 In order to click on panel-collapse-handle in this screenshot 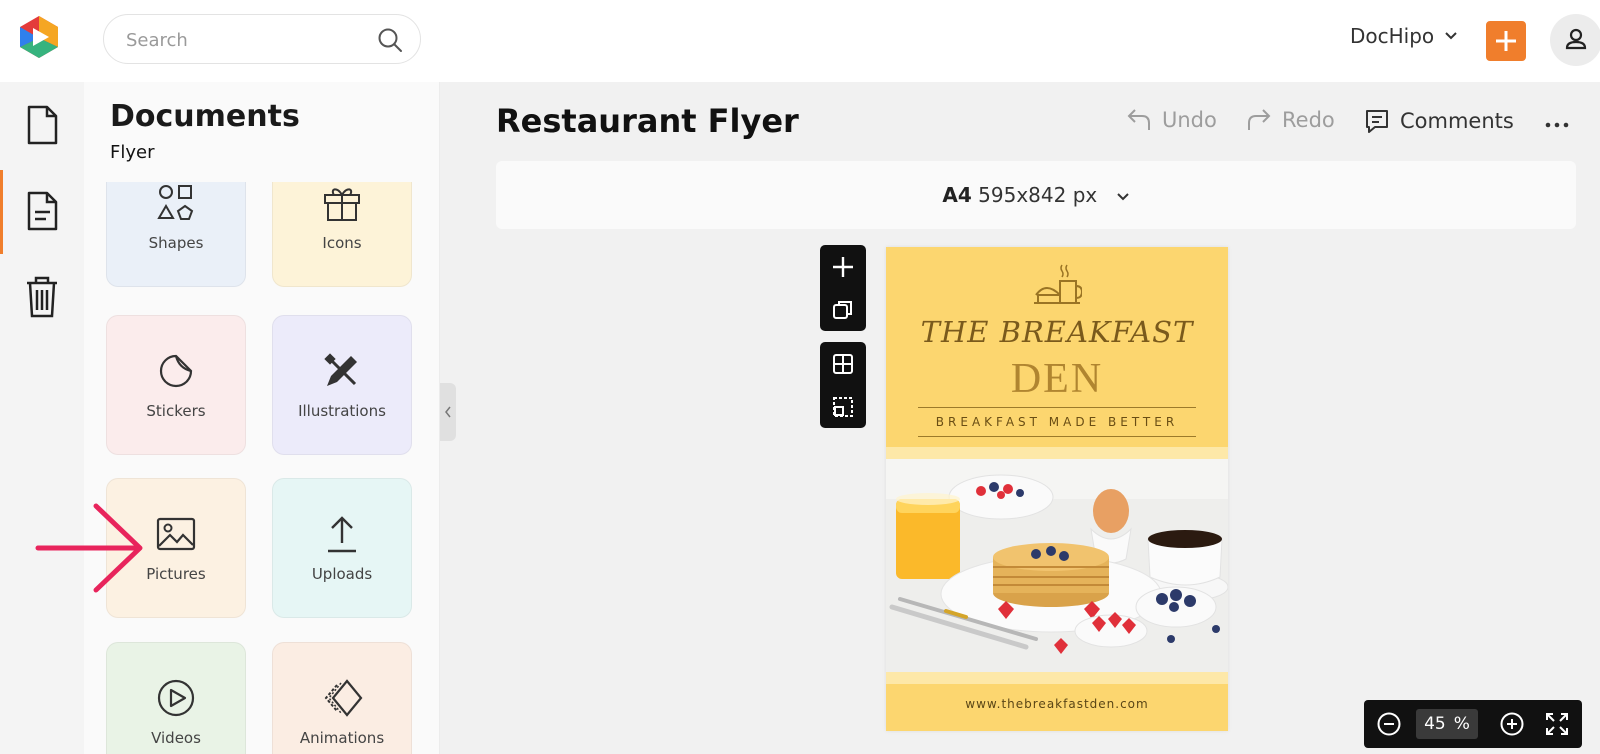, I will do `click(448, 412)`.